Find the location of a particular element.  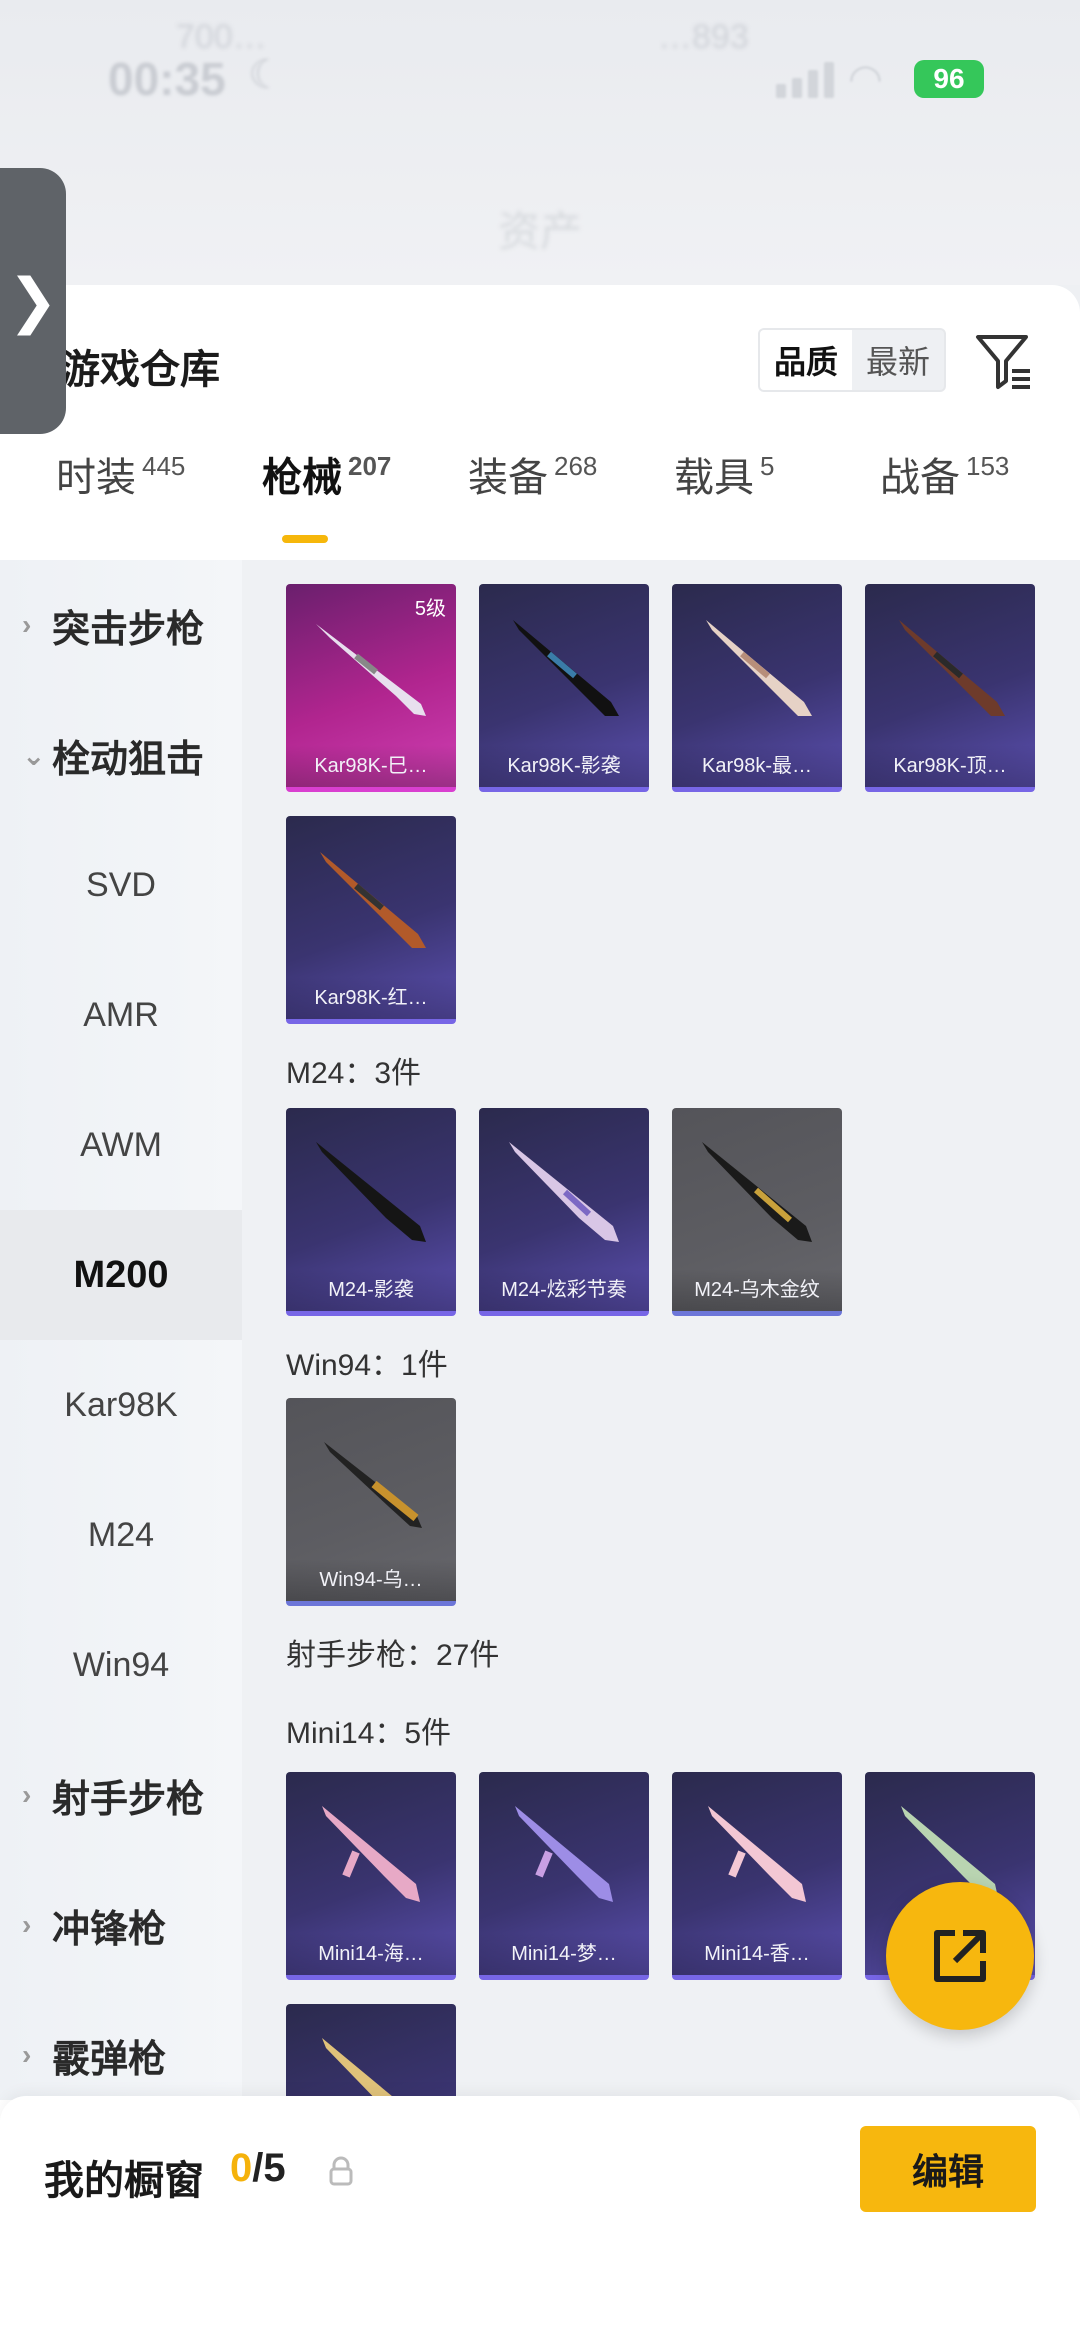

page-title: 资产 is located at coordinates (539, 231).